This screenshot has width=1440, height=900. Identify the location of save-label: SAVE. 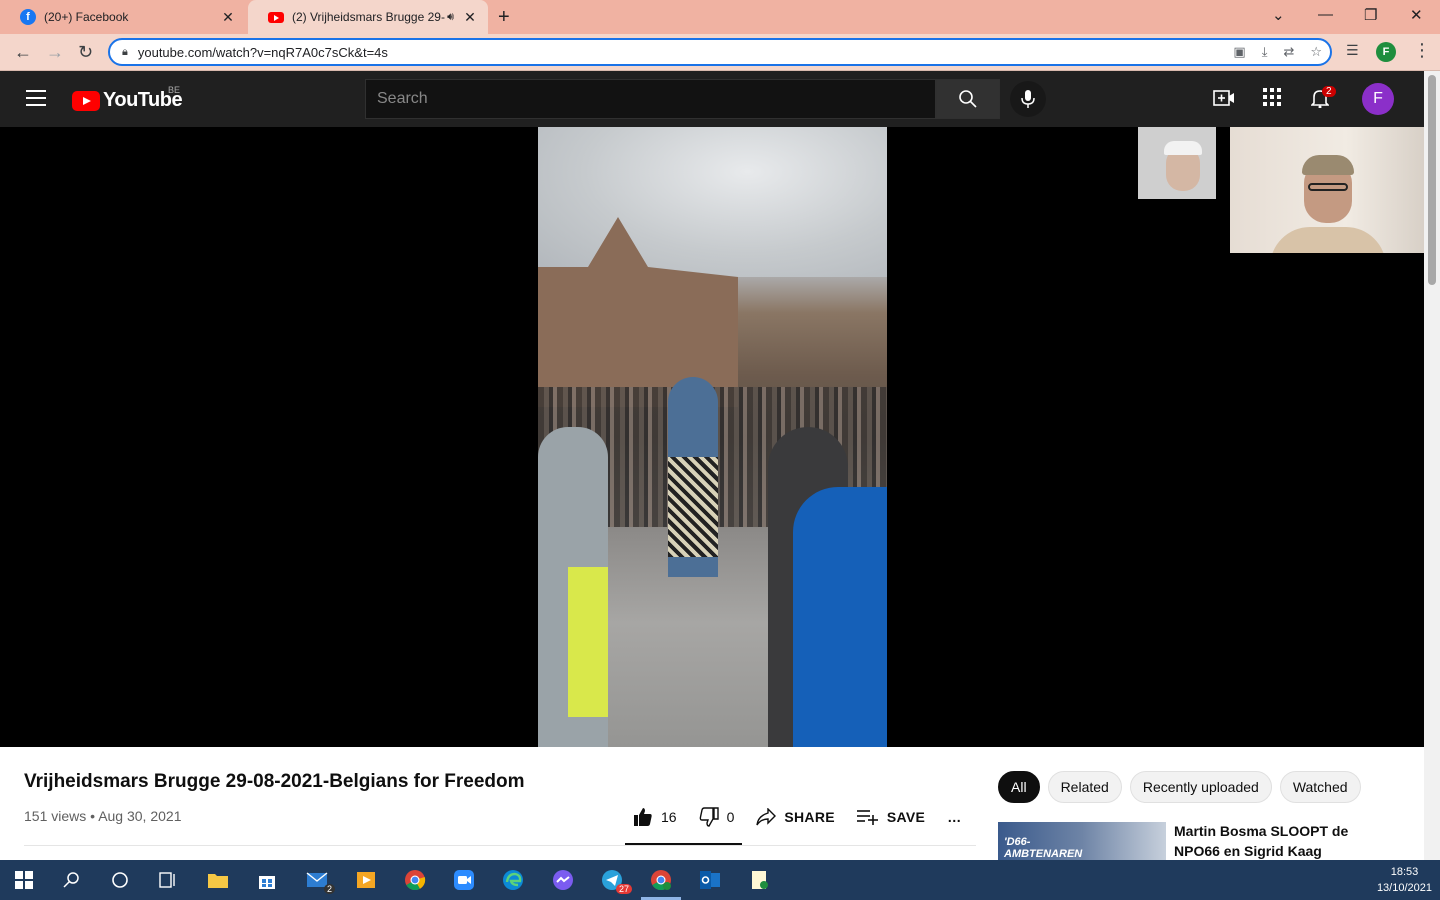
(906, 817).